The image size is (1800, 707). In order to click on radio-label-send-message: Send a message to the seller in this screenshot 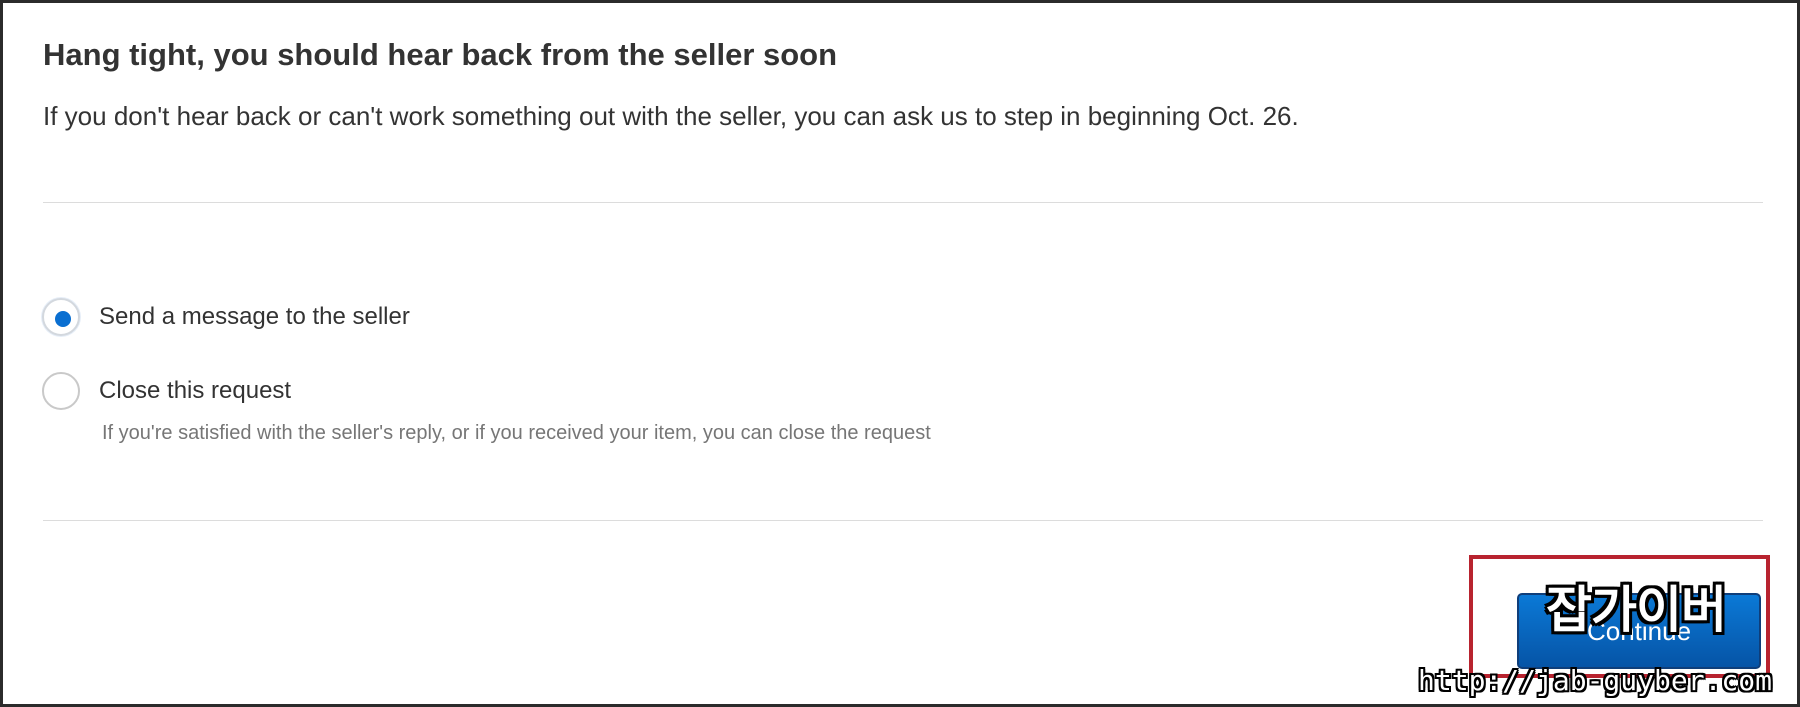, I will do `click(254, 317)`.